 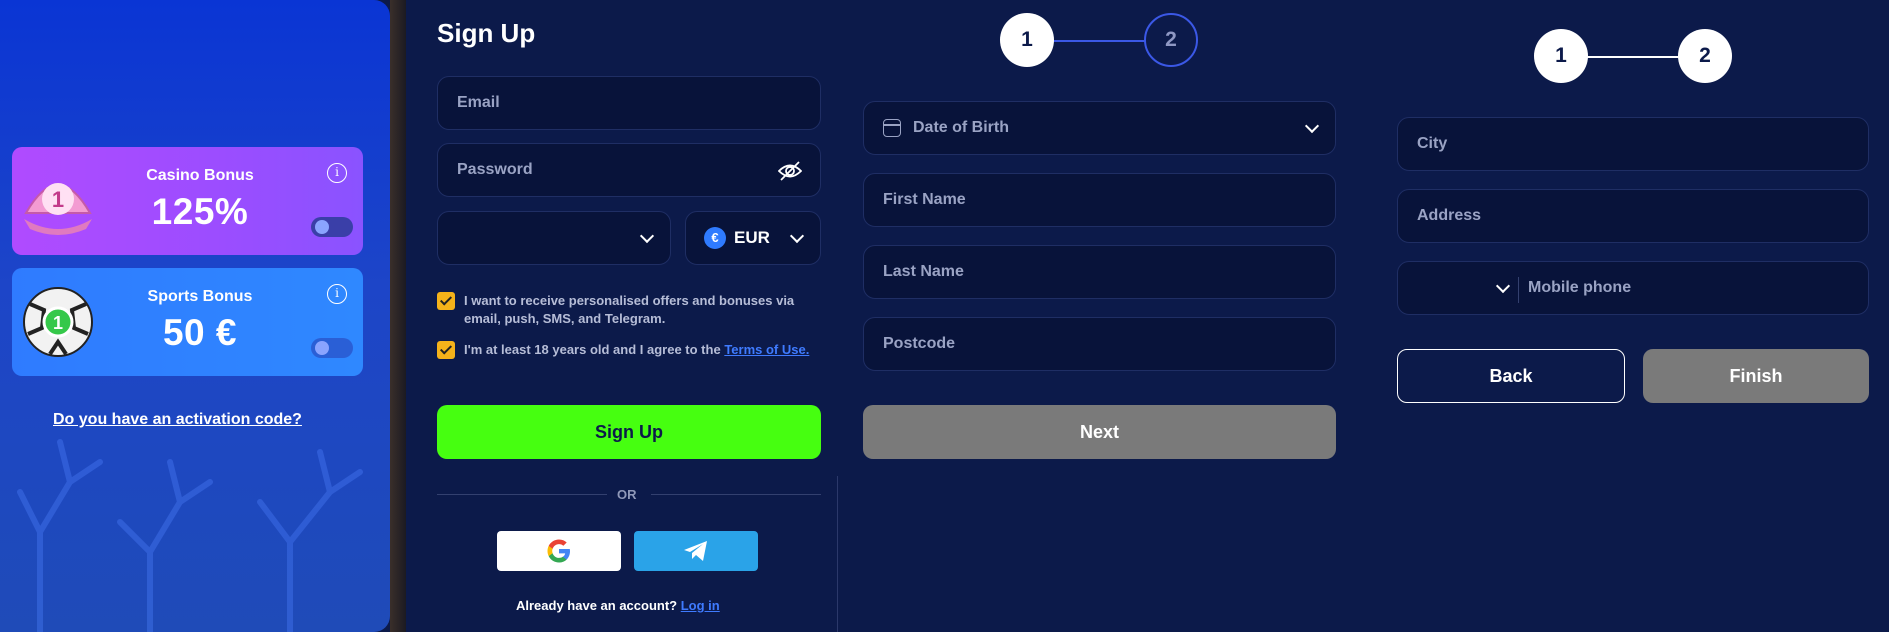 I want to click on email-placeholder: Email, so click(x=478, y=102).